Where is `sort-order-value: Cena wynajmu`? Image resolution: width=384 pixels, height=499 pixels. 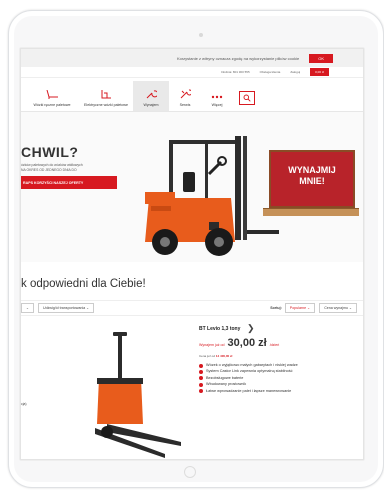
sort-order-value: Cena wynajmu is located at coordinates (336, 308).